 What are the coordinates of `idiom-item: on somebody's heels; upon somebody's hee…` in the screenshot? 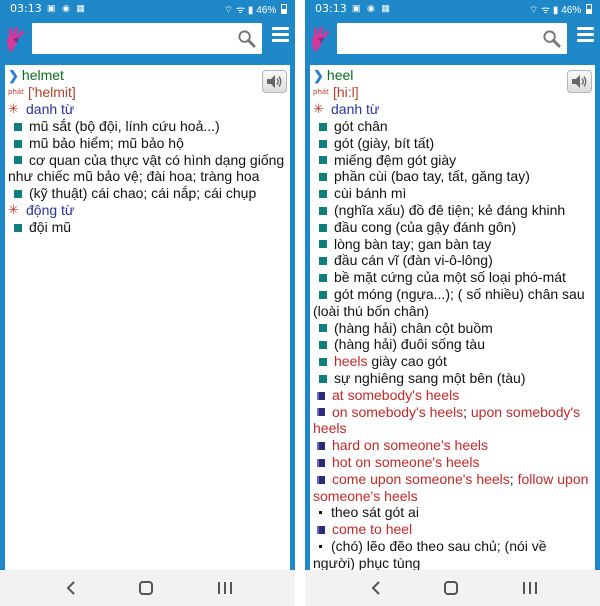 It's located at (452, 421).